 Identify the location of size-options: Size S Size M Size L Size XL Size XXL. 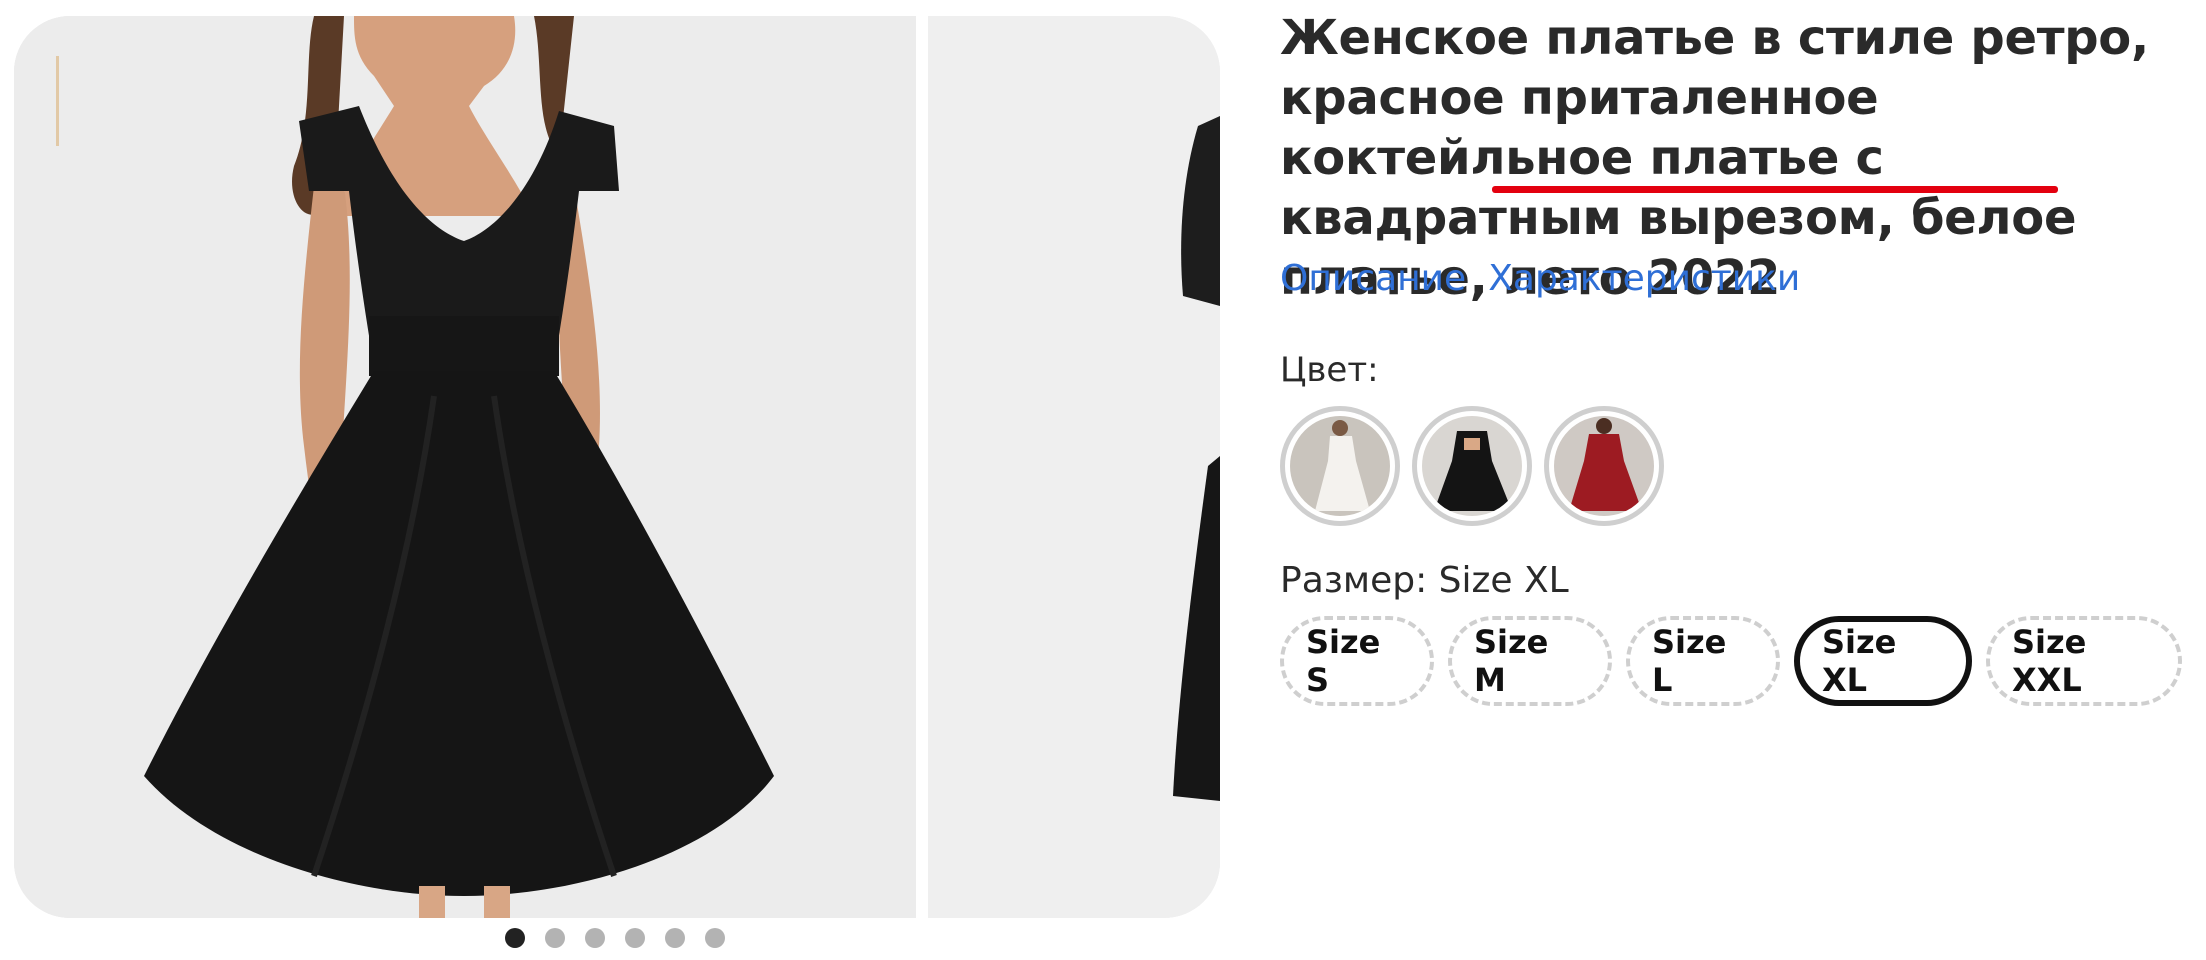
(1731, 661).